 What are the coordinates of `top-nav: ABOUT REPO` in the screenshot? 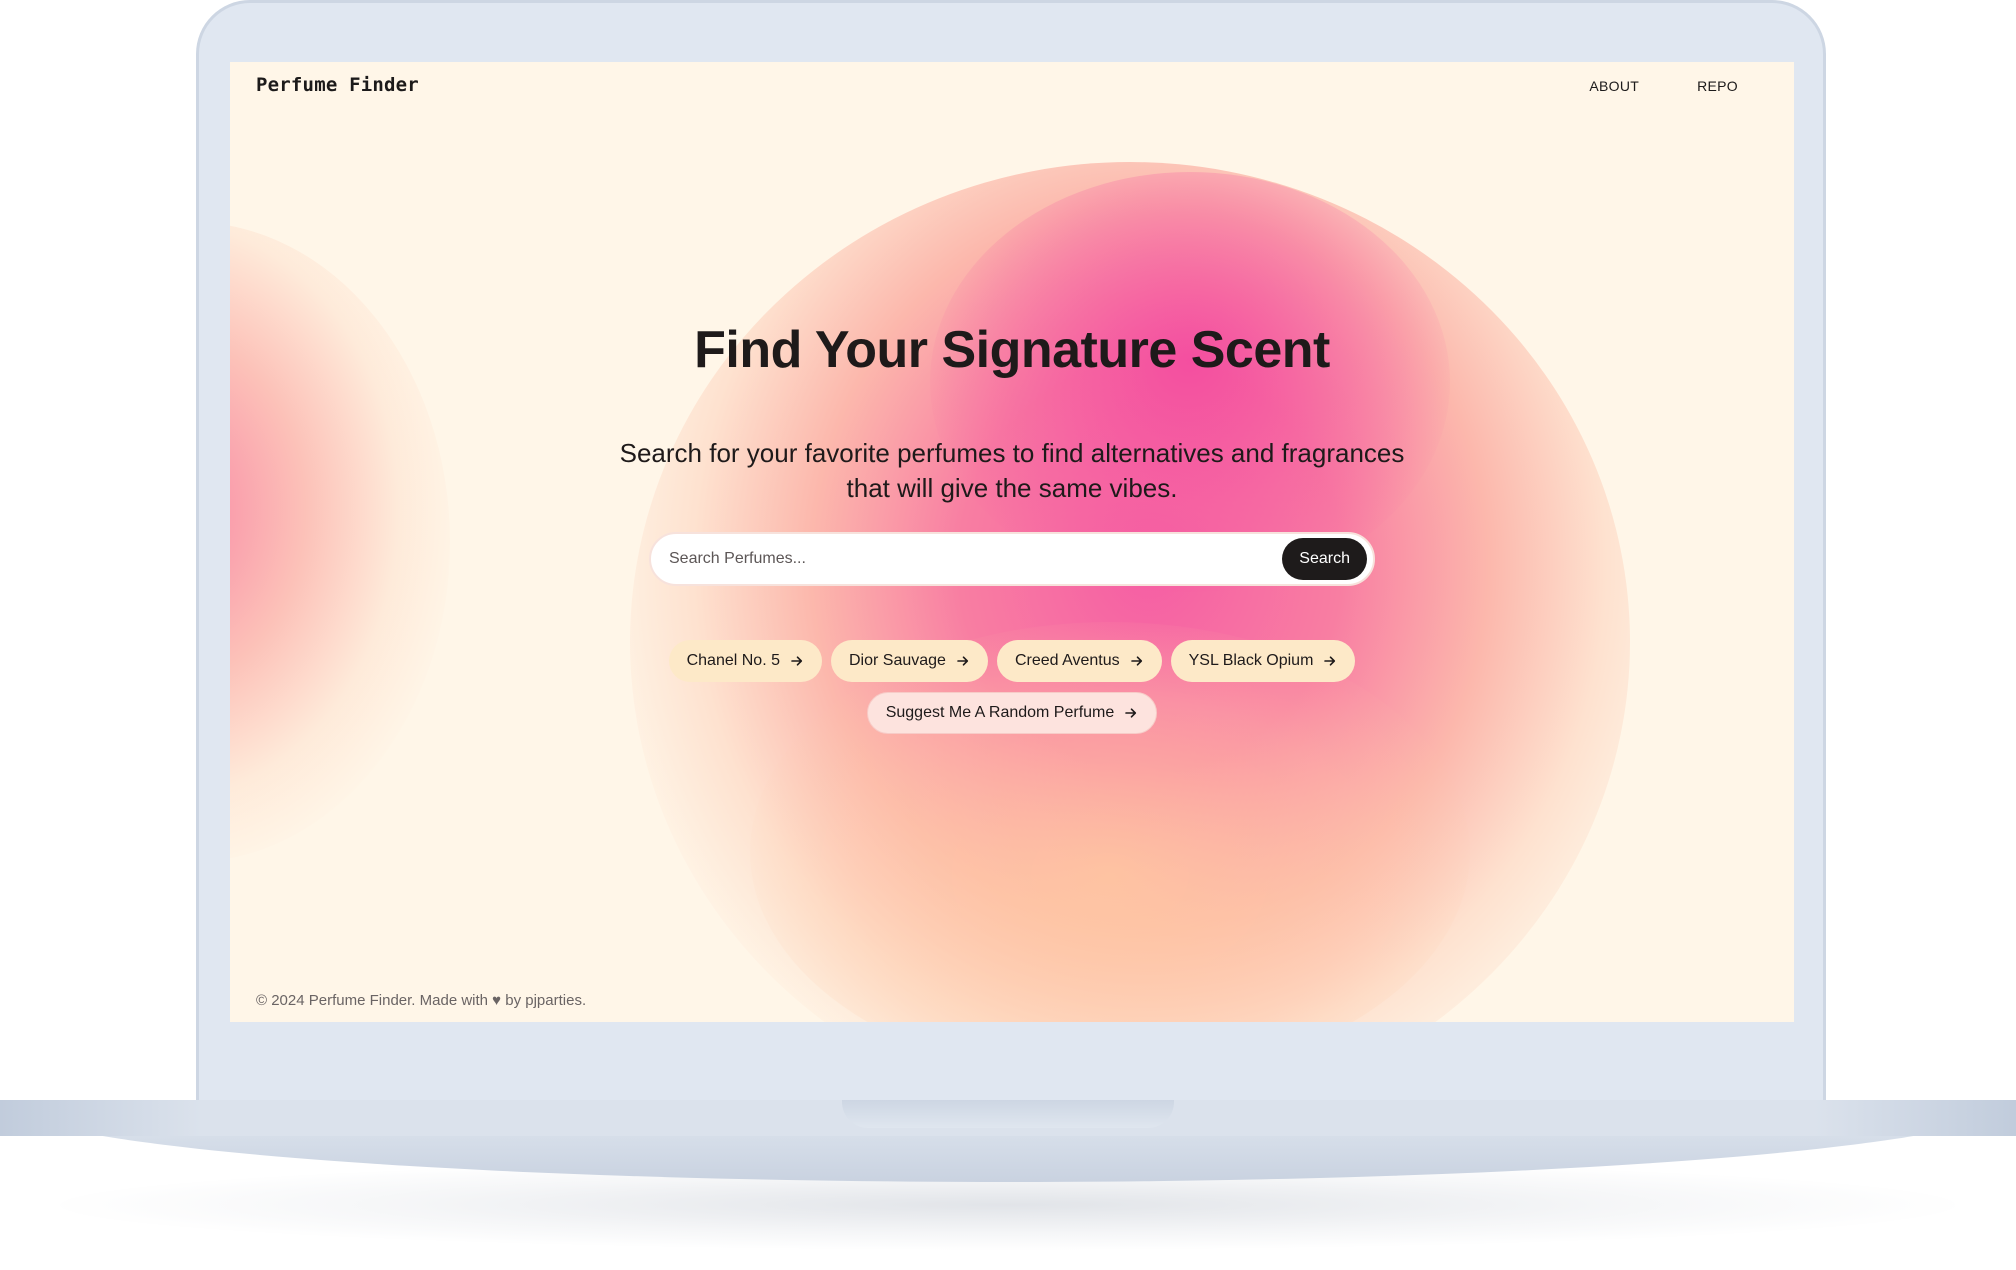 It's located at (1663, 86).